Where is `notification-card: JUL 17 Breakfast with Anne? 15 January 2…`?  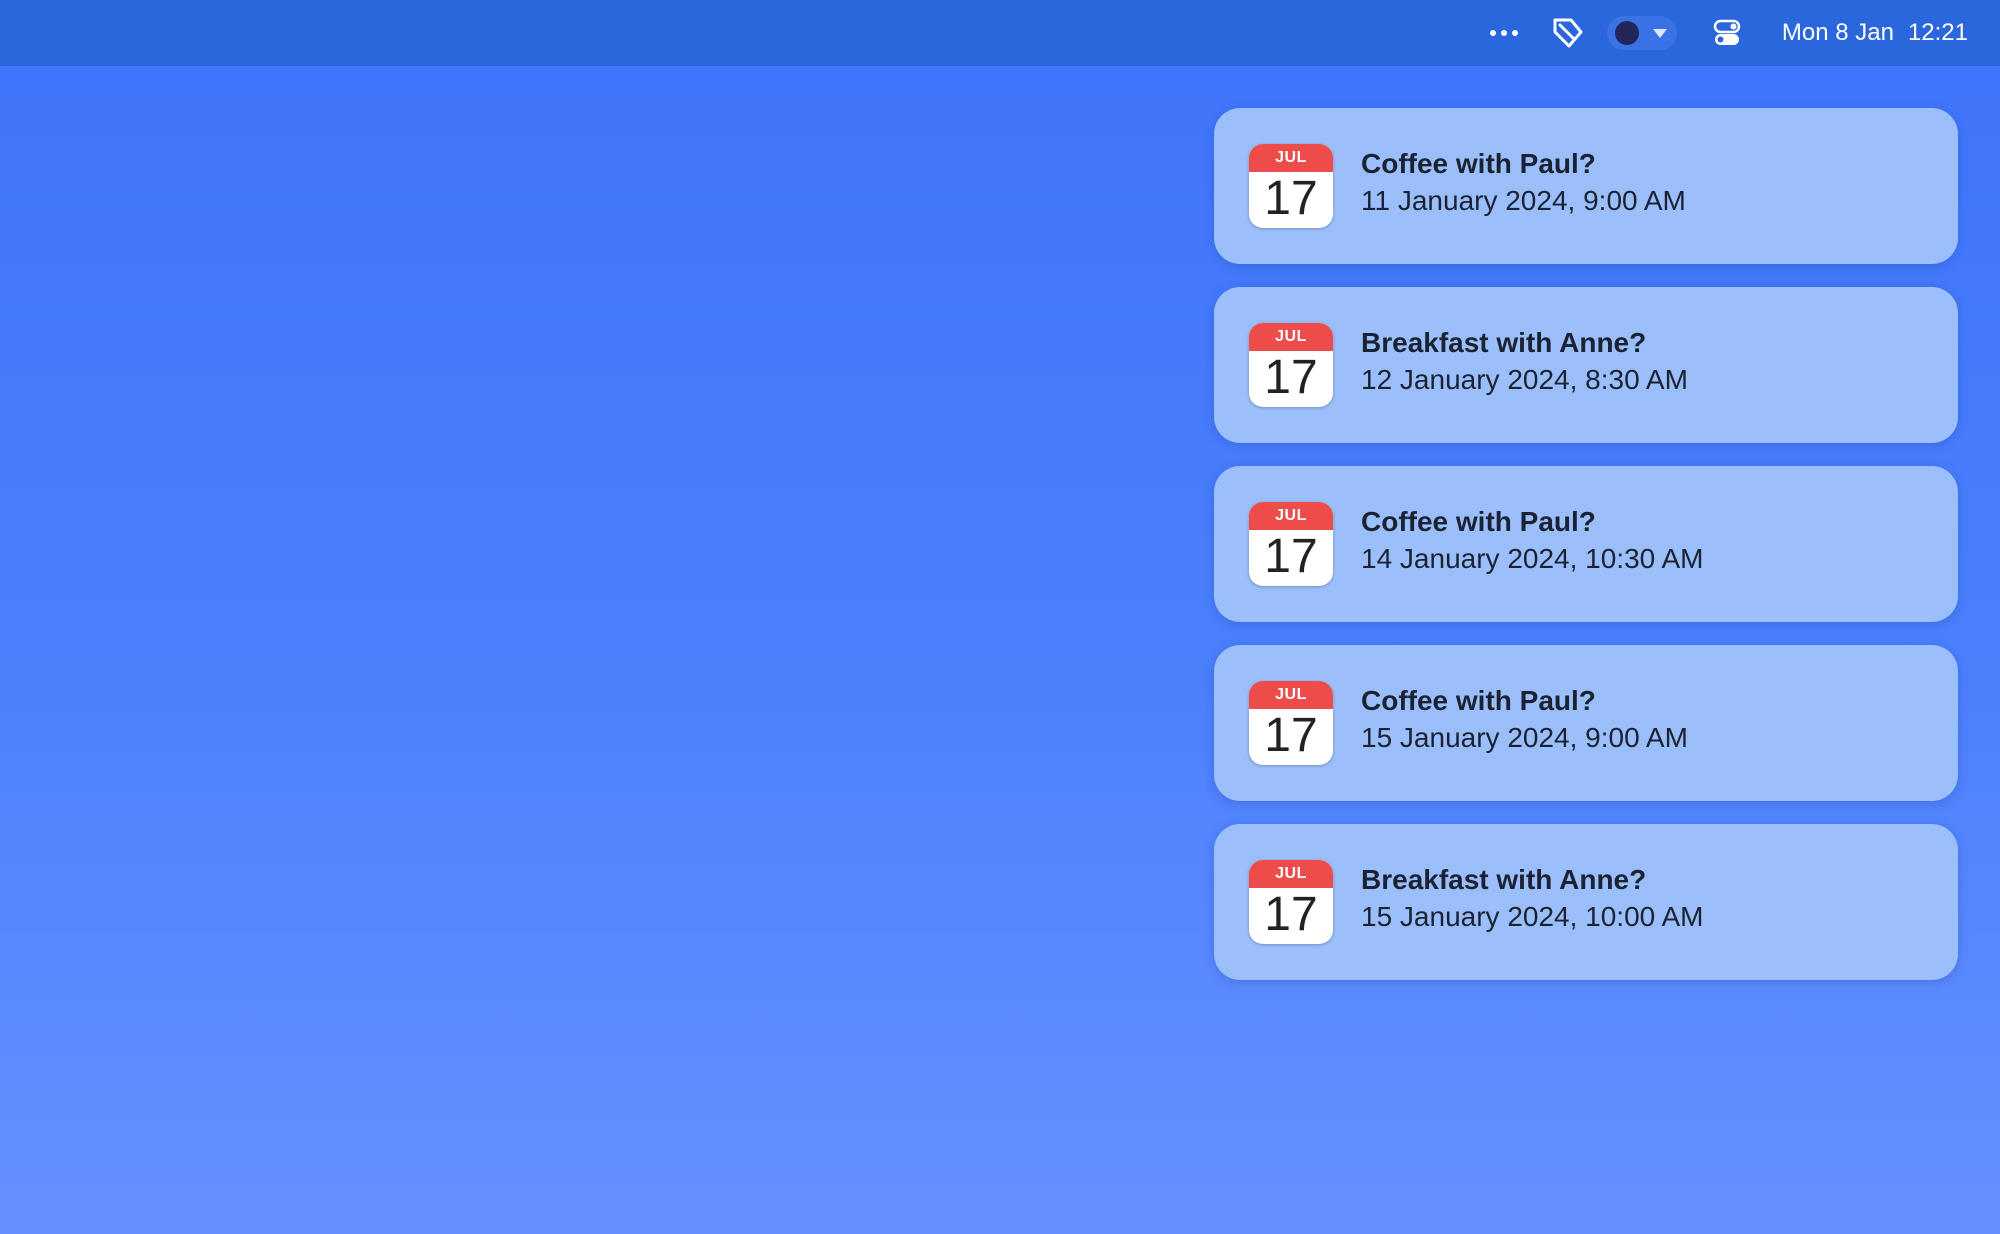
notification-card: JUL 17 Breakfast with Anne? 15 January 2… is located at coordinates (1586, 902).